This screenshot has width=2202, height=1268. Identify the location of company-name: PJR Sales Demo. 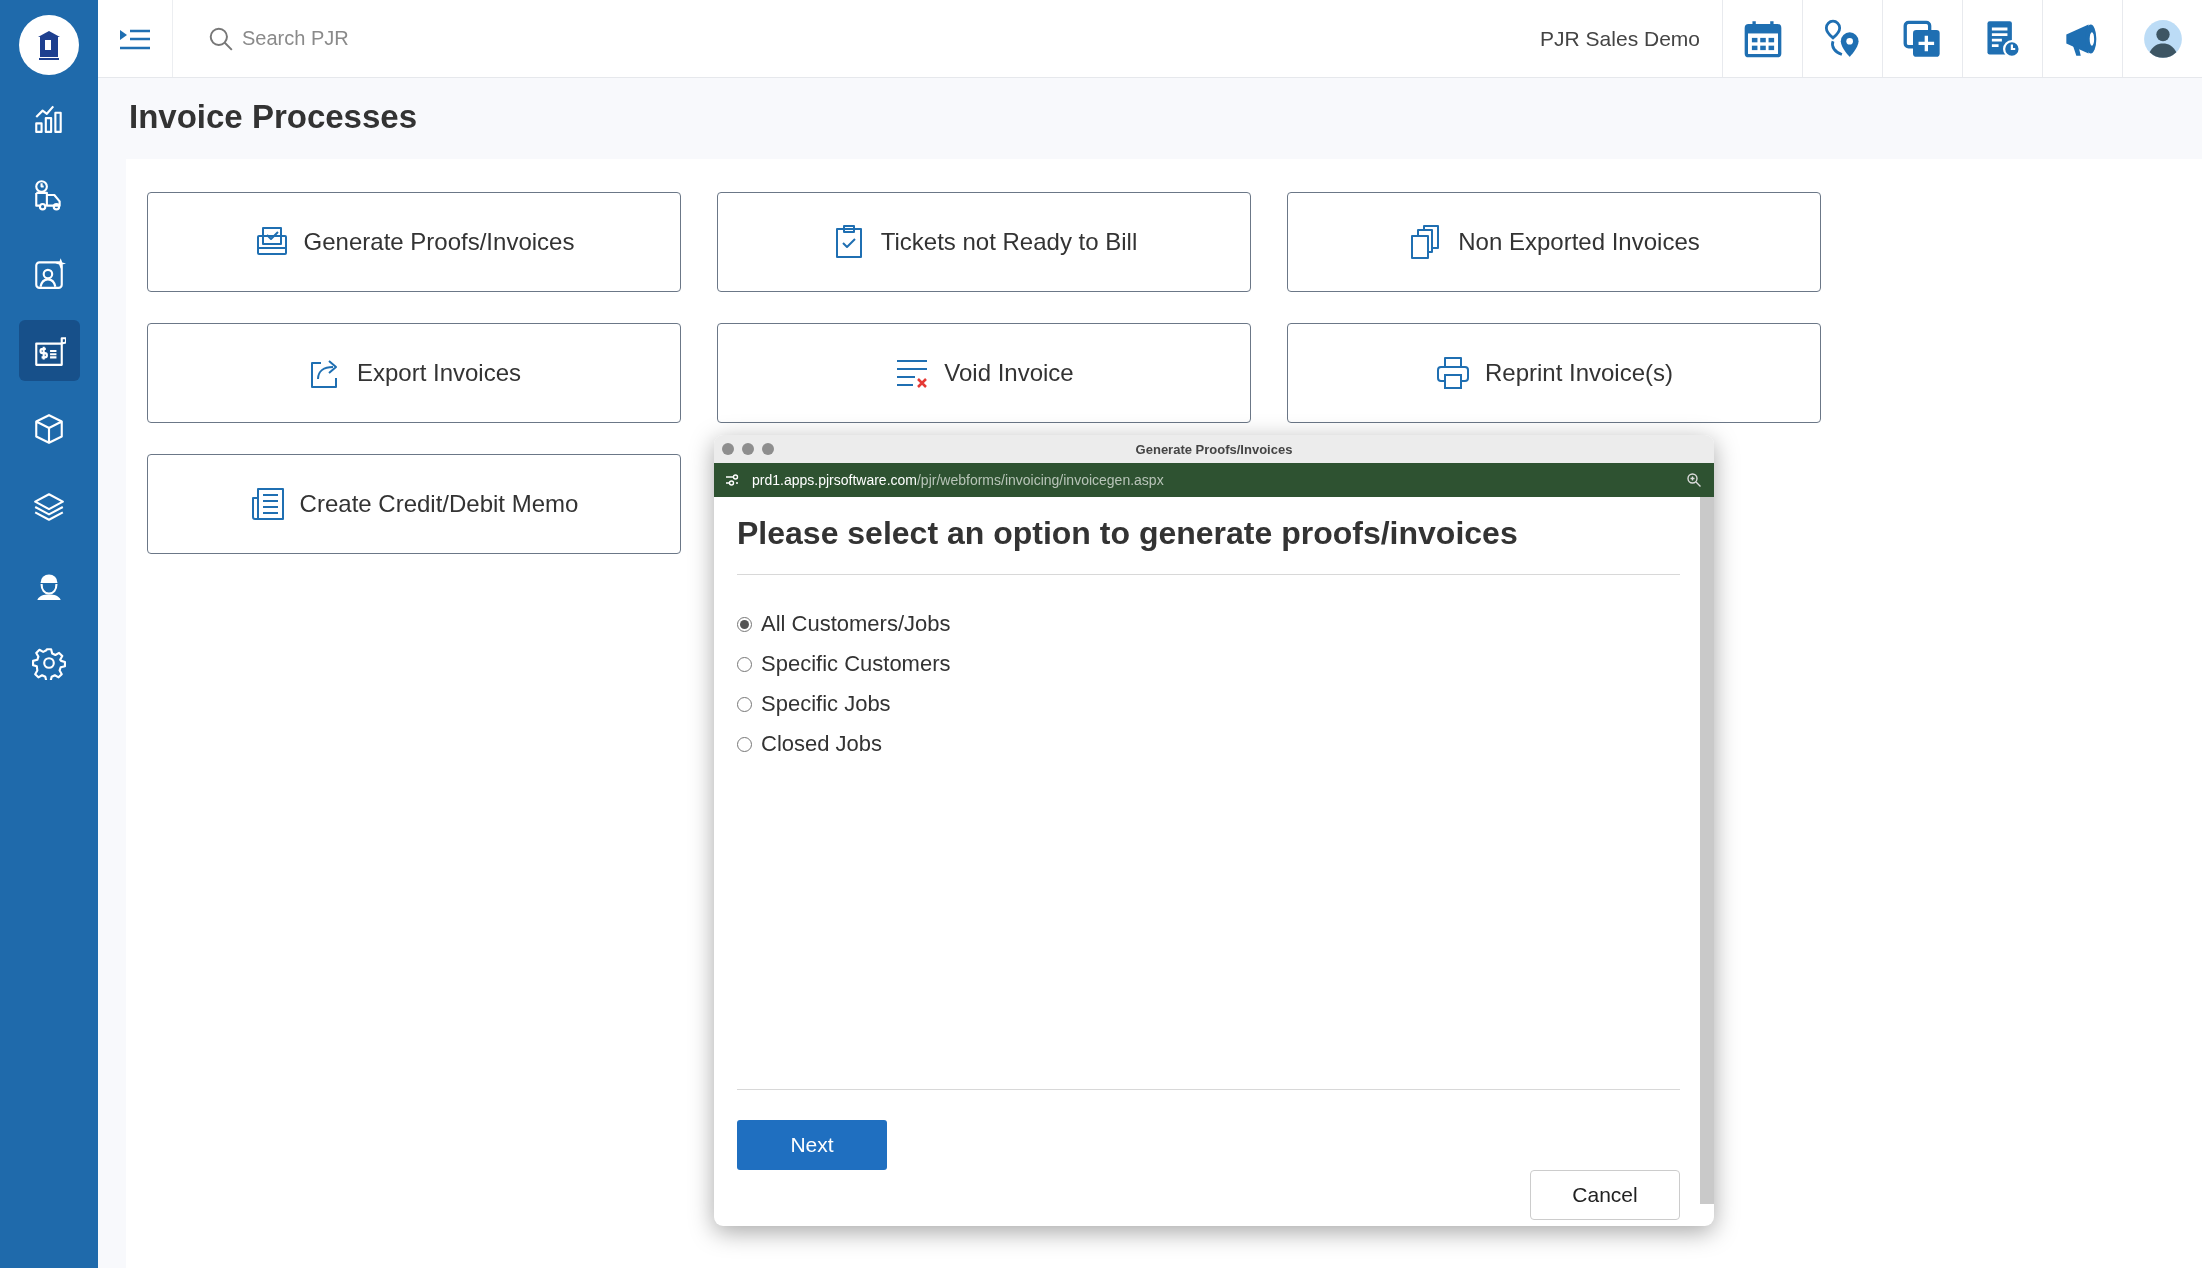
(1620, 38).